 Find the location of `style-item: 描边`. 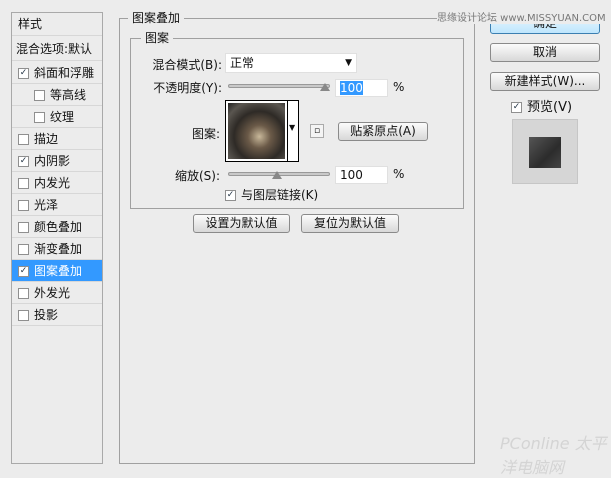

style-item: 描边 is located at coordinates (57, 139).